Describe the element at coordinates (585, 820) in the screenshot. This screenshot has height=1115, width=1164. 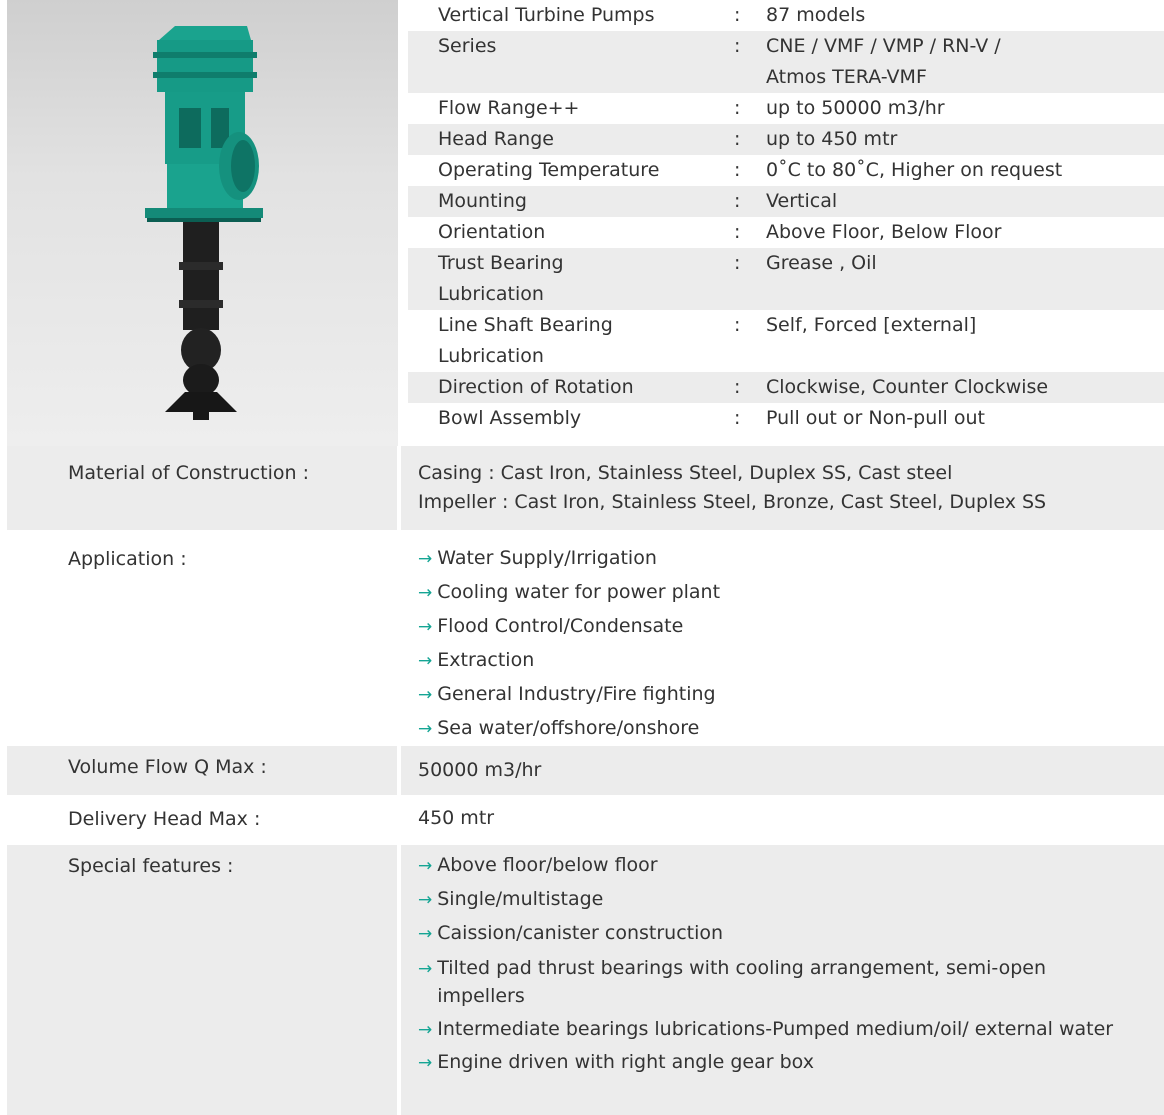
I see `delivery-head-row: Delivery Head Max : 450 mtr` at that location.